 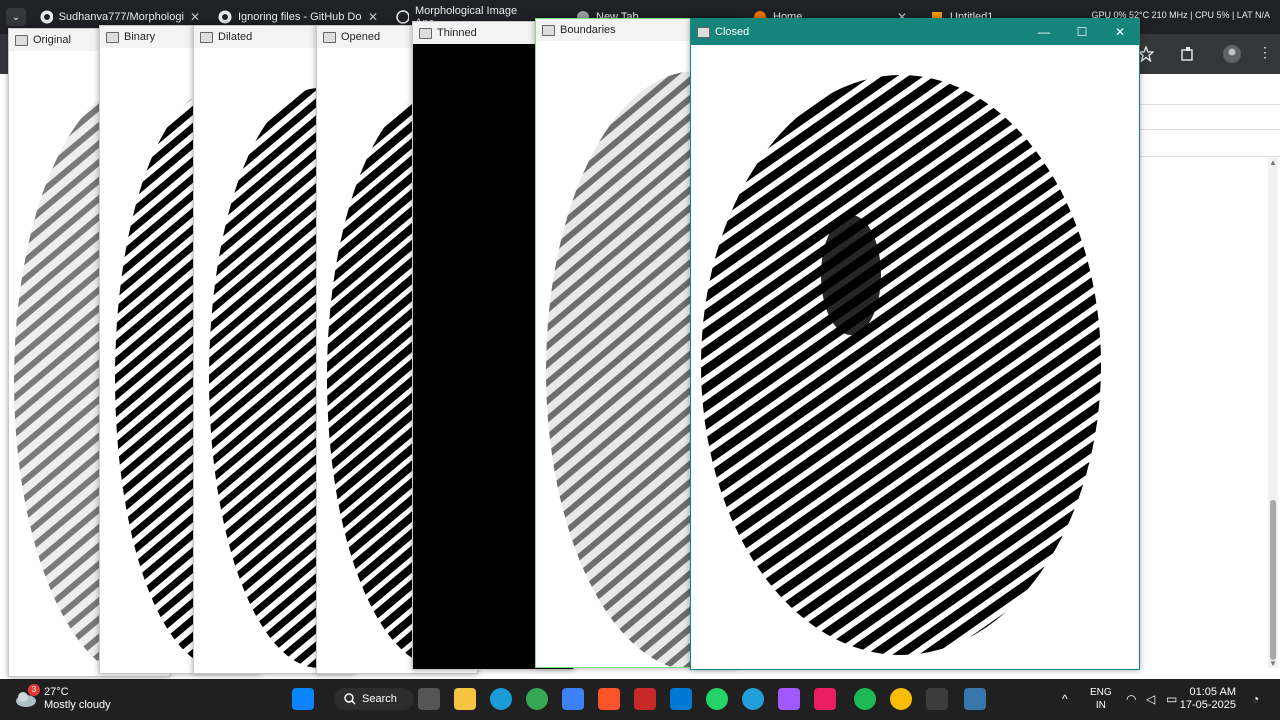 I want to click on maximize-button: ☐, so click(x=1082, y=32).